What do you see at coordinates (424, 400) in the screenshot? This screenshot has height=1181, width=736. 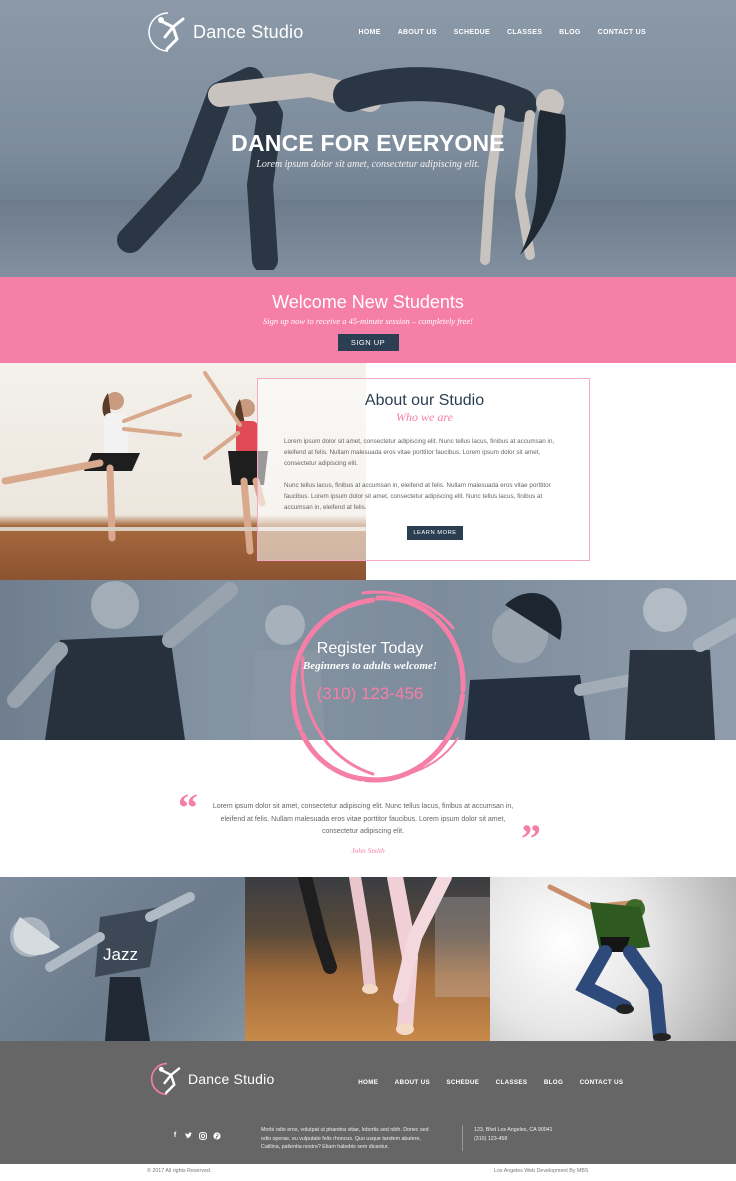 I see `about-title: About our Studio` at bounding box center [424, 400].